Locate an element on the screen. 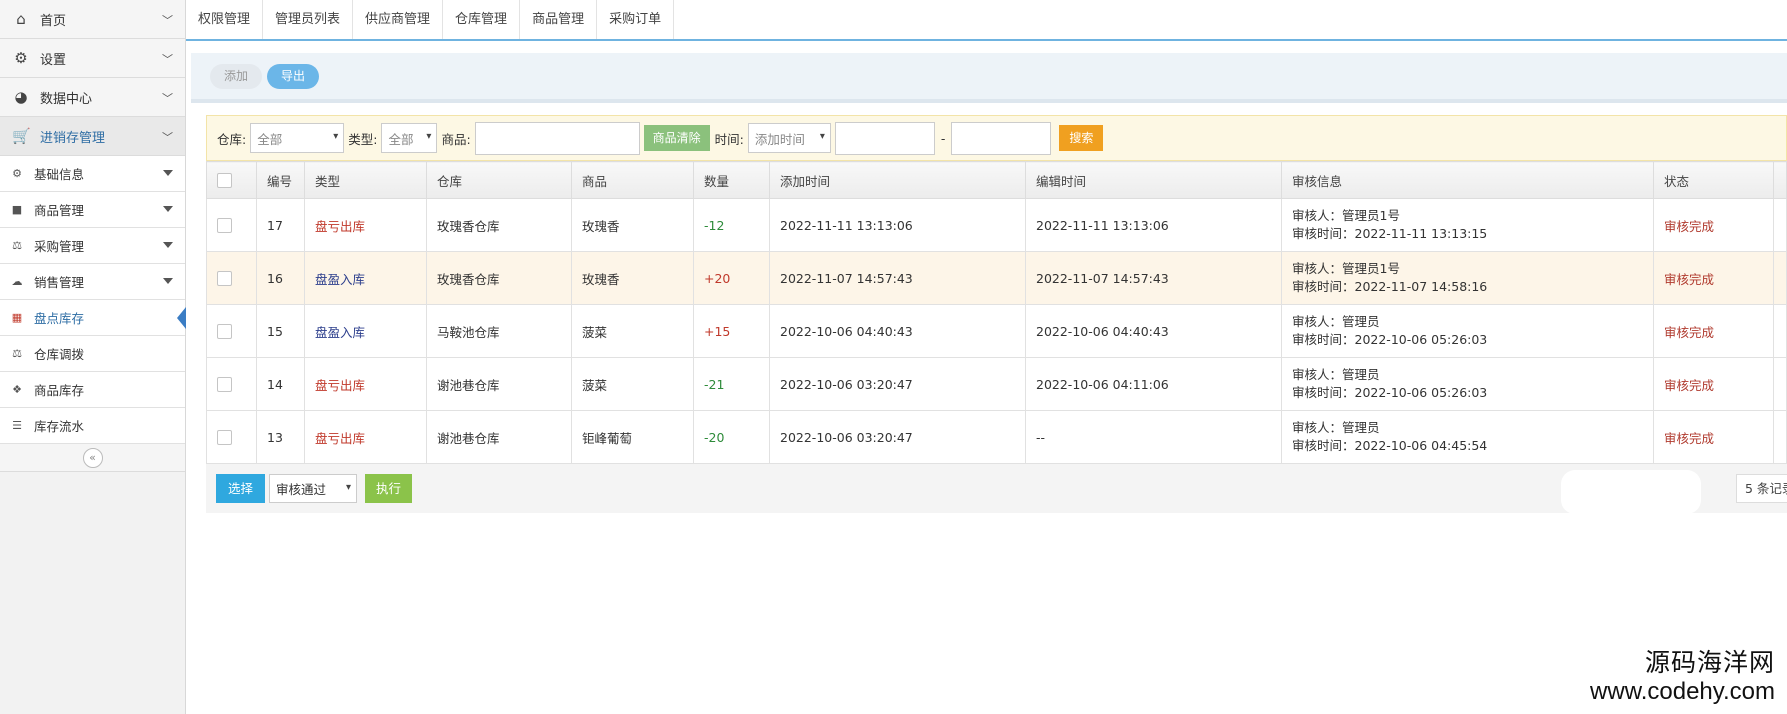 This screenshot has width=1787, height=714. type-select: 全部 ▾ is located at coordinates (409, 138).